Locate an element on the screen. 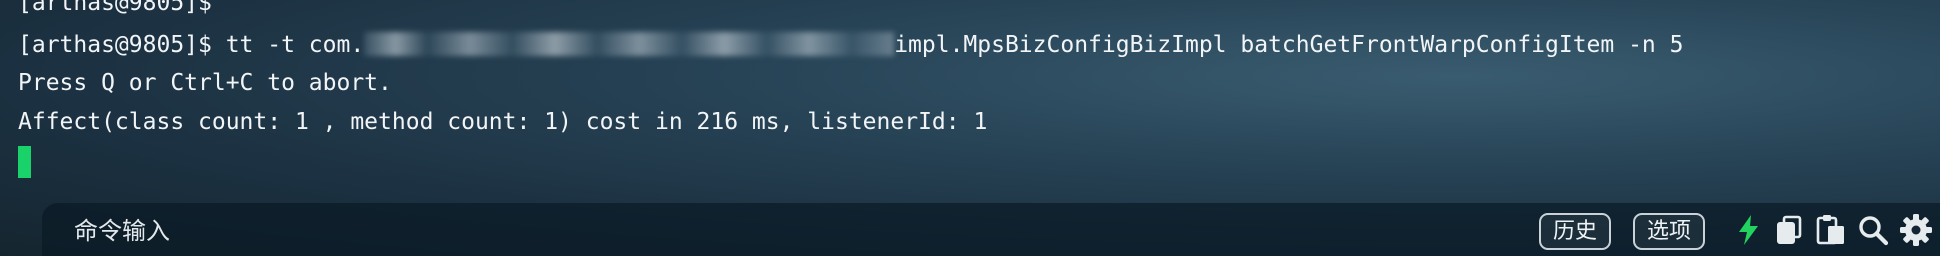 This screenshot has width=1940, height=256. history-button: 历史 is located at coordinates (1575, 231).